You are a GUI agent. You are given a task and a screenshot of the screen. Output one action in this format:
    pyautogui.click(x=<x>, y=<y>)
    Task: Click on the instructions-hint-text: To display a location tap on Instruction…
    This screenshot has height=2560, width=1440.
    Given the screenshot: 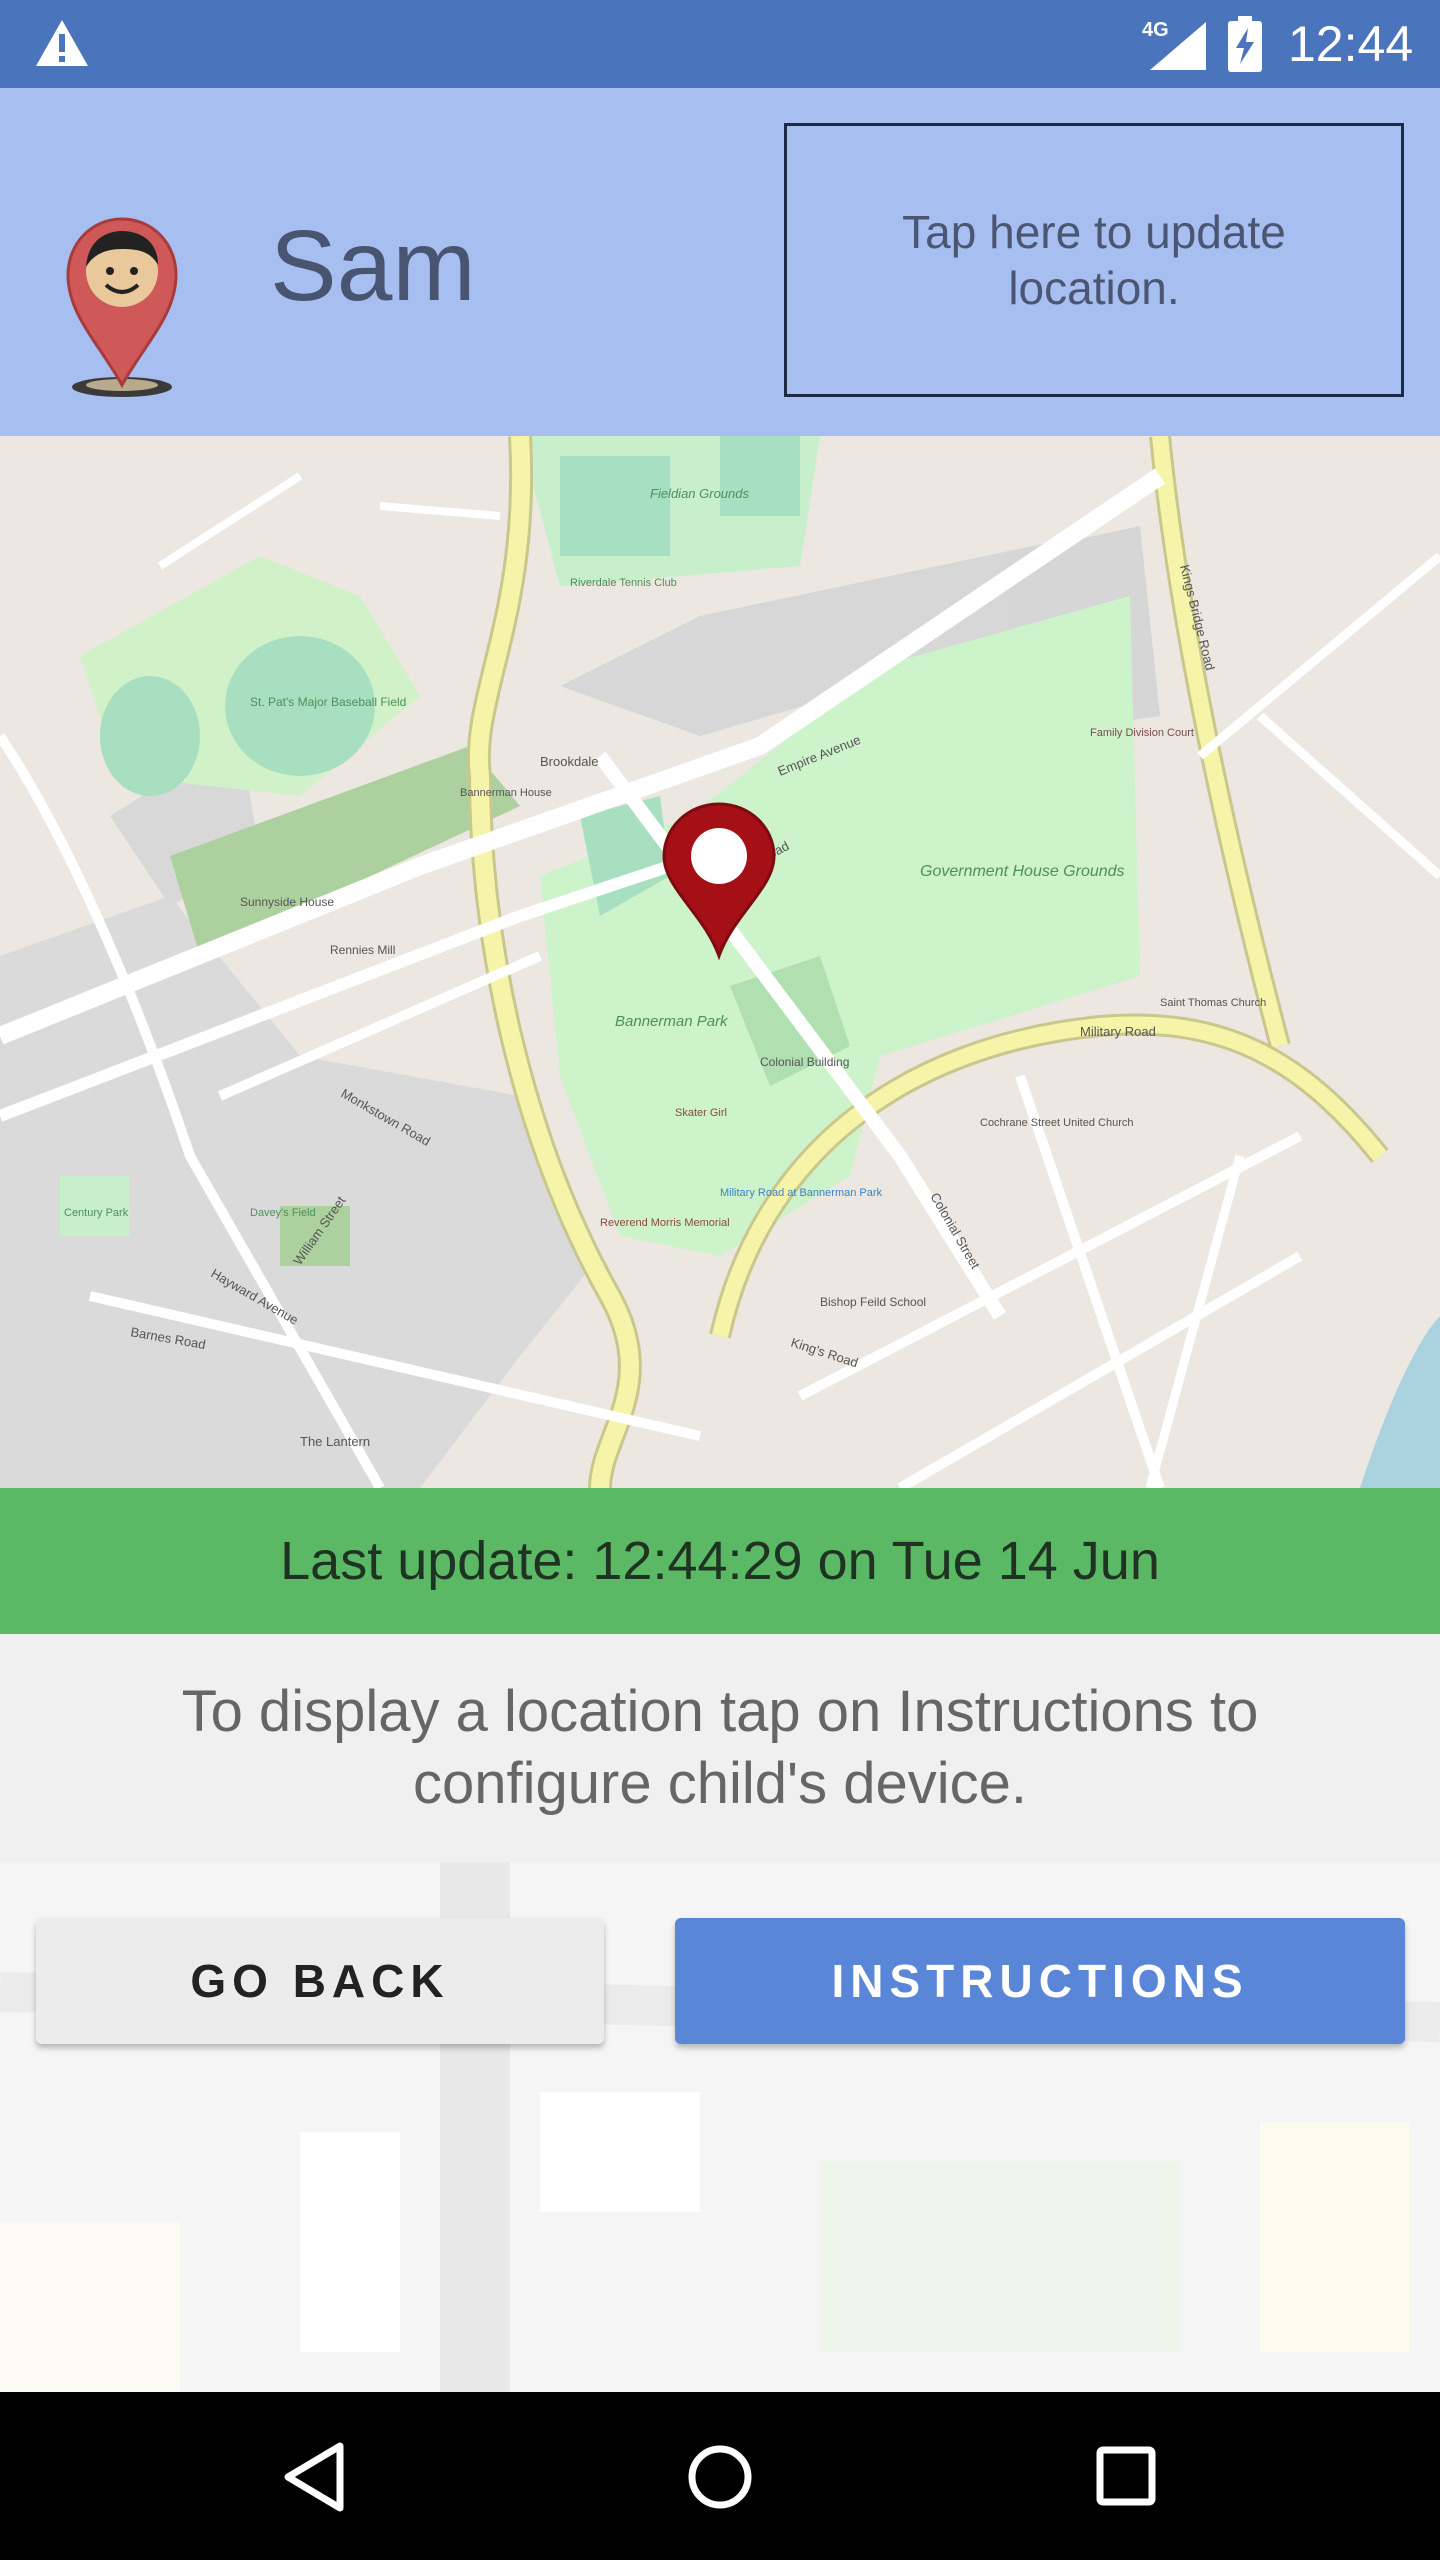 What is the action you would take?
    pyautogui.click(x=720, y=1747)
    